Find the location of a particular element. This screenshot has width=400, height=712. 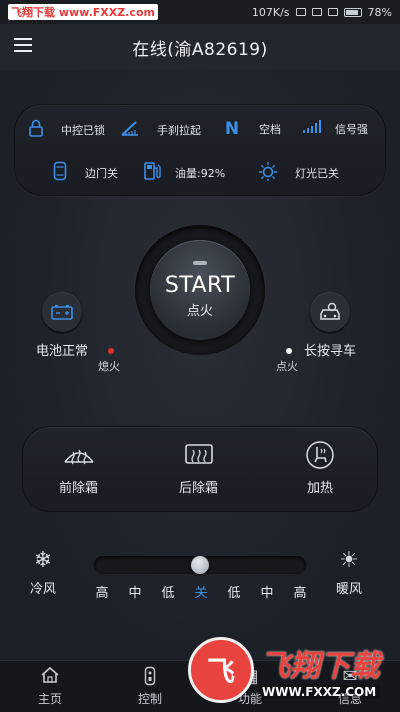

status-gear: N 空档 is located at coordinates (251, 129).